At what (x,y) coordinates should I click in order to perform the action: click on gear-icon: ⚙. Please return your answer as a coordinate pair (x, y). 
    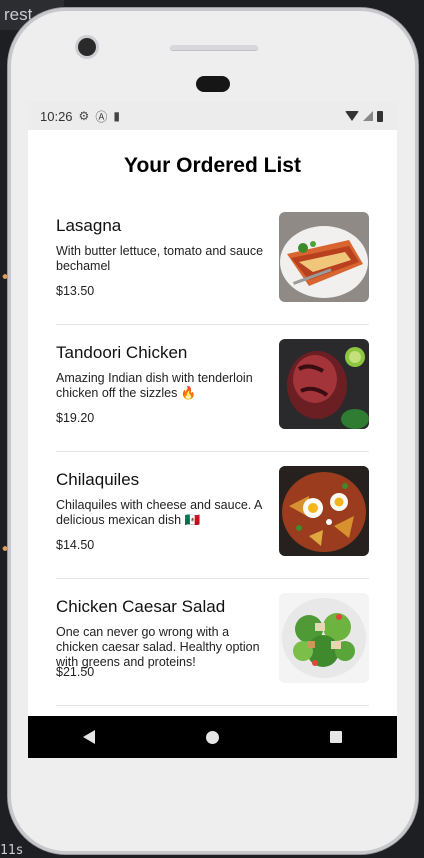
    Looking at the image, I should click on (84, 116).